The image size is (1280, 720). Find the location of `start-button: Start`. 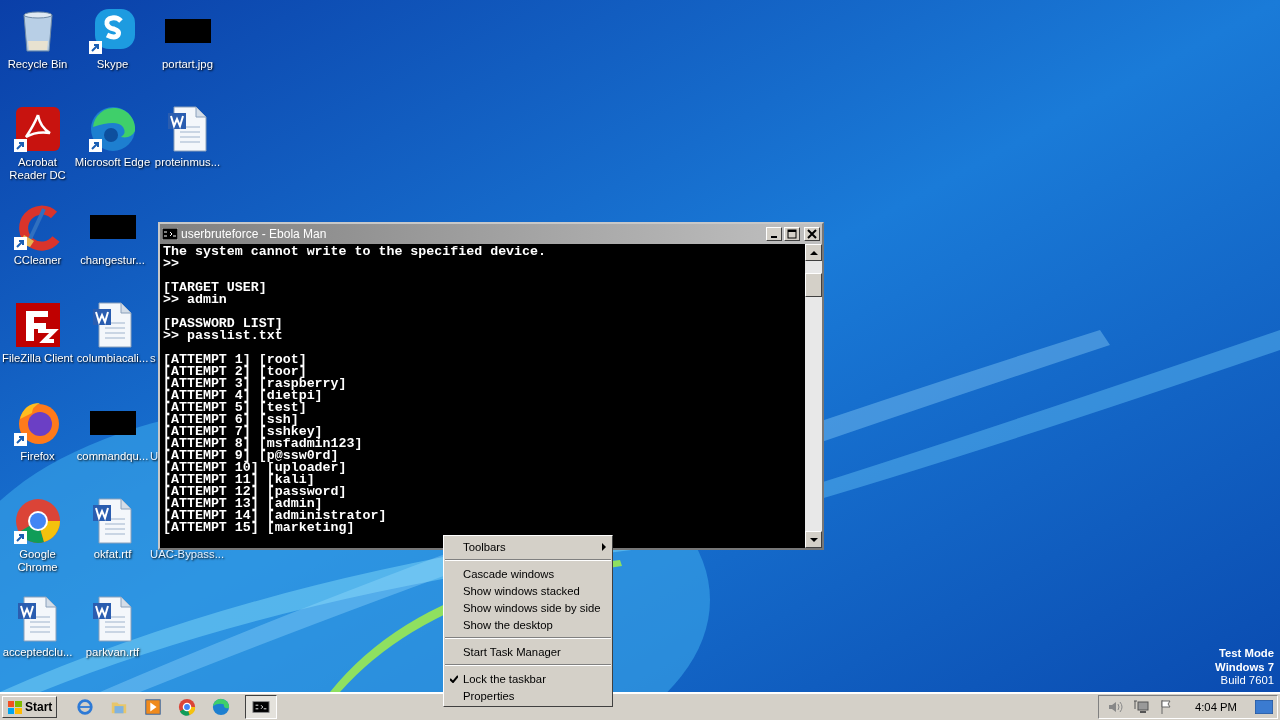

start-button: Start is located at coordinates (30, 707).